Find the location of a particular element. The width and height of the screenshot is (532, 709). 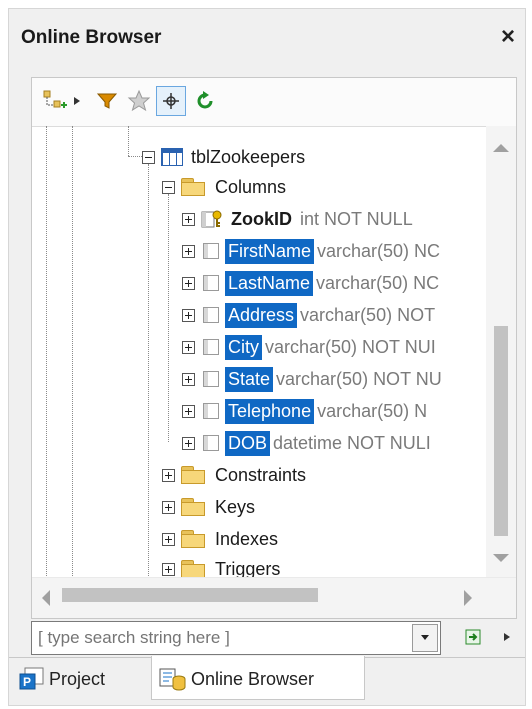

vertical-scrollbar is located at coordinates (501, 352).